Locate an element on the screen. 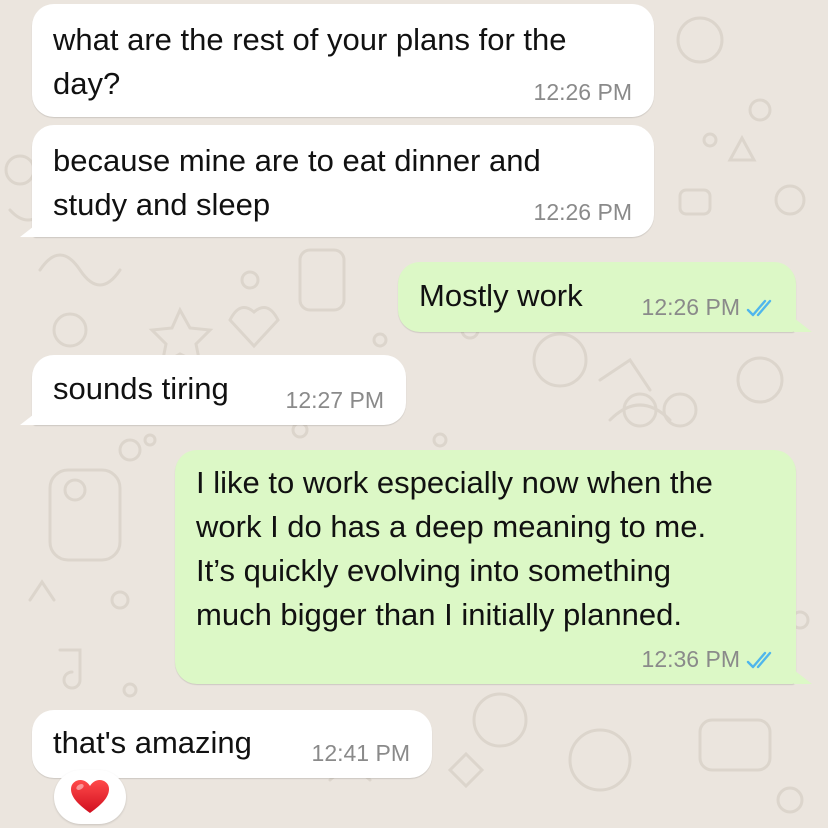 This screenshot has width=828, height=828. message-timestamp: 12:41 PM is located at coordinates (360, 753).